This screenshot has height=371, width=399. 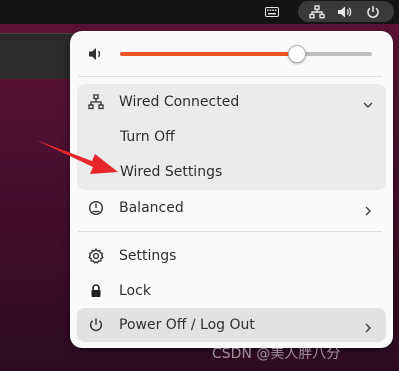 I want to click on keyboard-icon, so click(x=272, y=12).